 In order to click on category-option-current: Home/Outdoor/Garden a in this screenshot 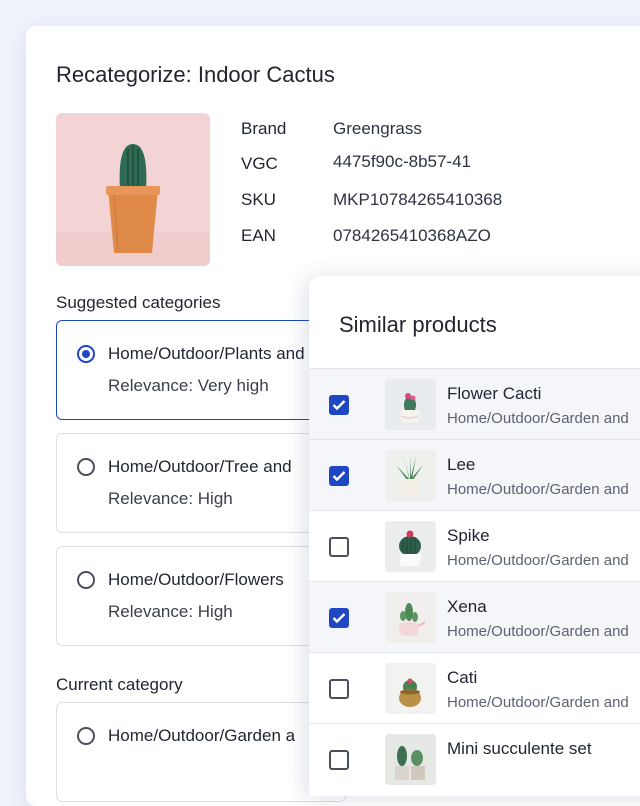, I will do `click(201, 752)`.